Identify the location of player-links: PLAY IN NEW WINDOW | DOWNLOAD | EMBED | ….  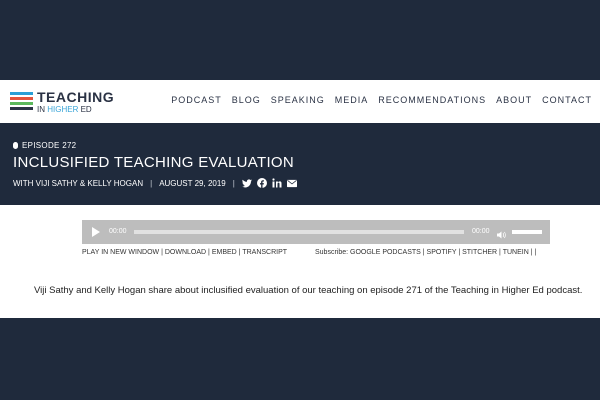
(185, 252).